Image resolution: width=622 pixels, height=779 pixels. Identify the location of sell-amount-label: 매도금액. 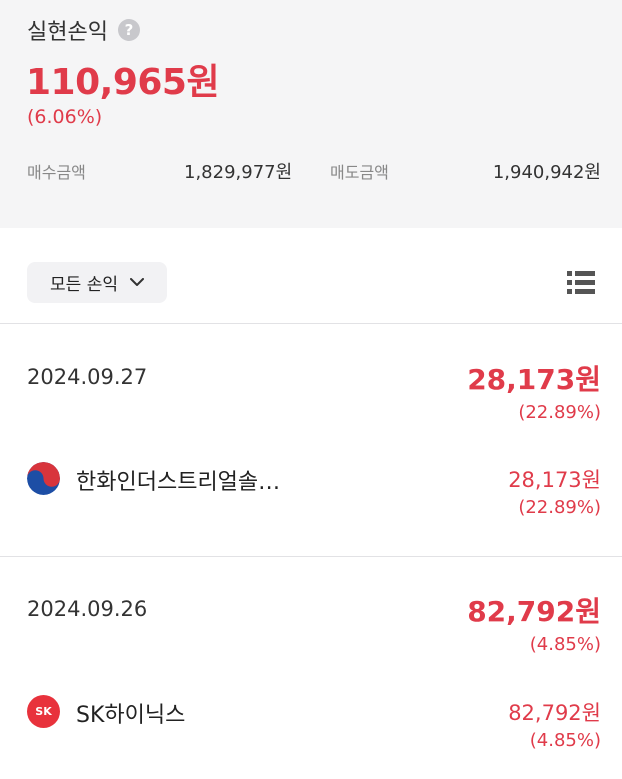
(359, 172).